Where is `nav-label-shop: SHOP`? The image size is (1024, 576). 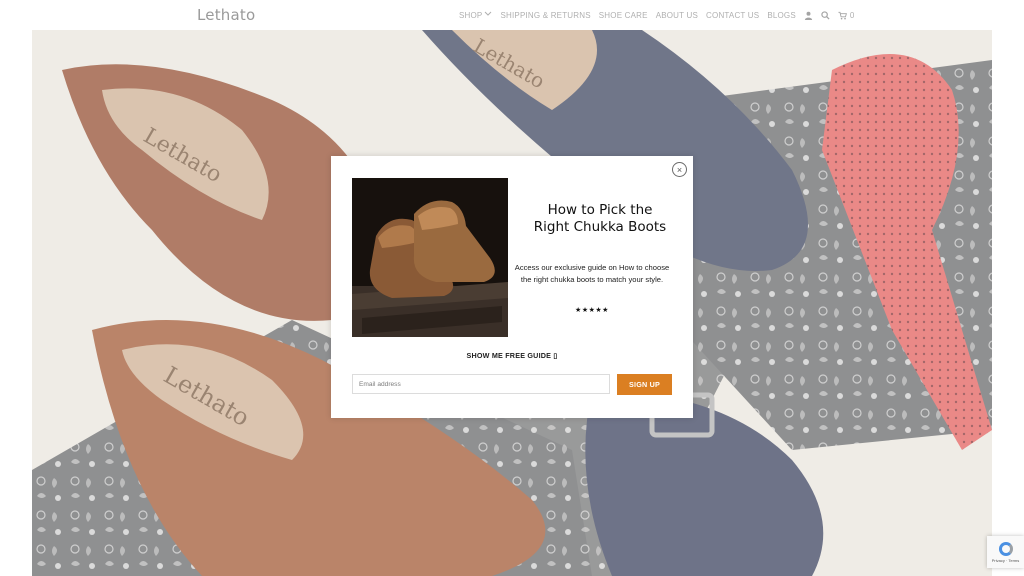
nav-label-shop: SHOP is located at coordinates (471, 15).